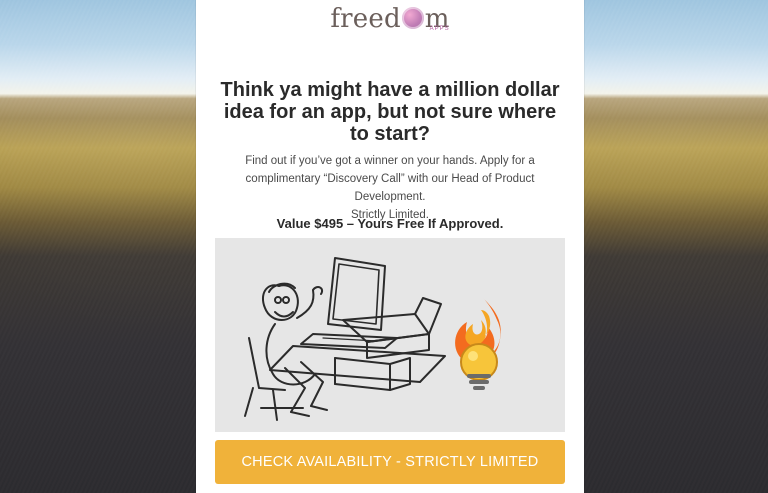 This screenshot has height=493, width=768. I want to click on brand-logo: freed m APPS, so click(390, 26).